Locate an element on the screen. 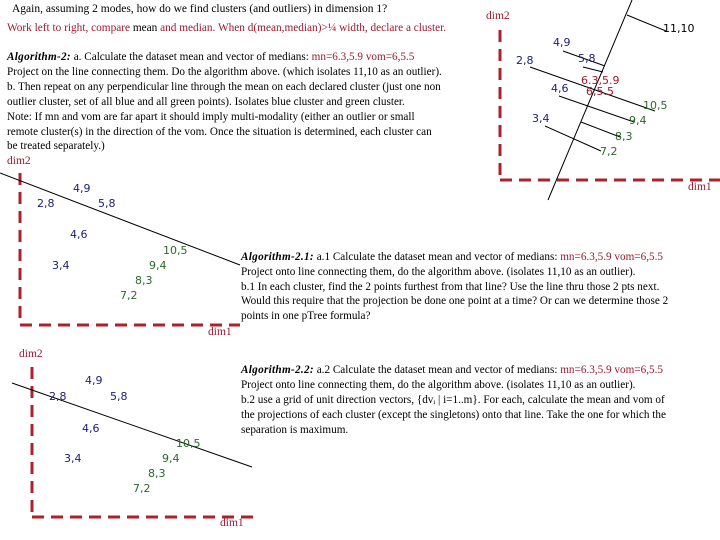  diagram-mid-left is located at coordinates (120, 249).